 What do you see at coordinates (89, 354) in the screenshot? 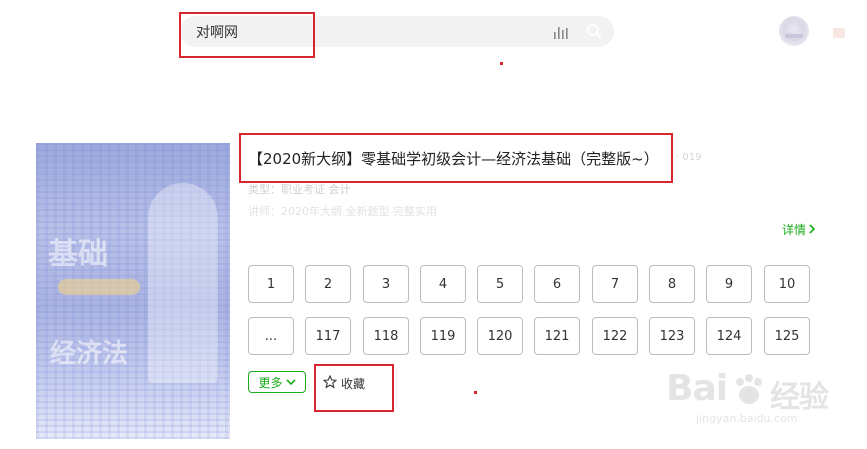
I see `cover-text: 经济法` at bounding box center [89, 354].